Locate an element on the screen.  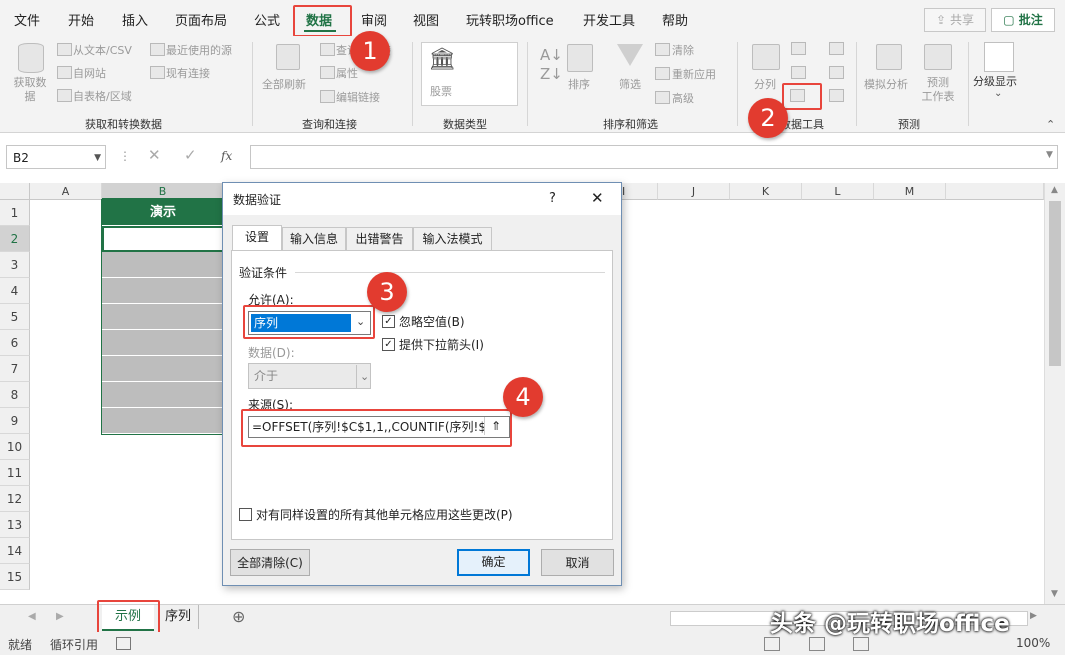
menu-file: 文件 is located at coordinates (27, 19).